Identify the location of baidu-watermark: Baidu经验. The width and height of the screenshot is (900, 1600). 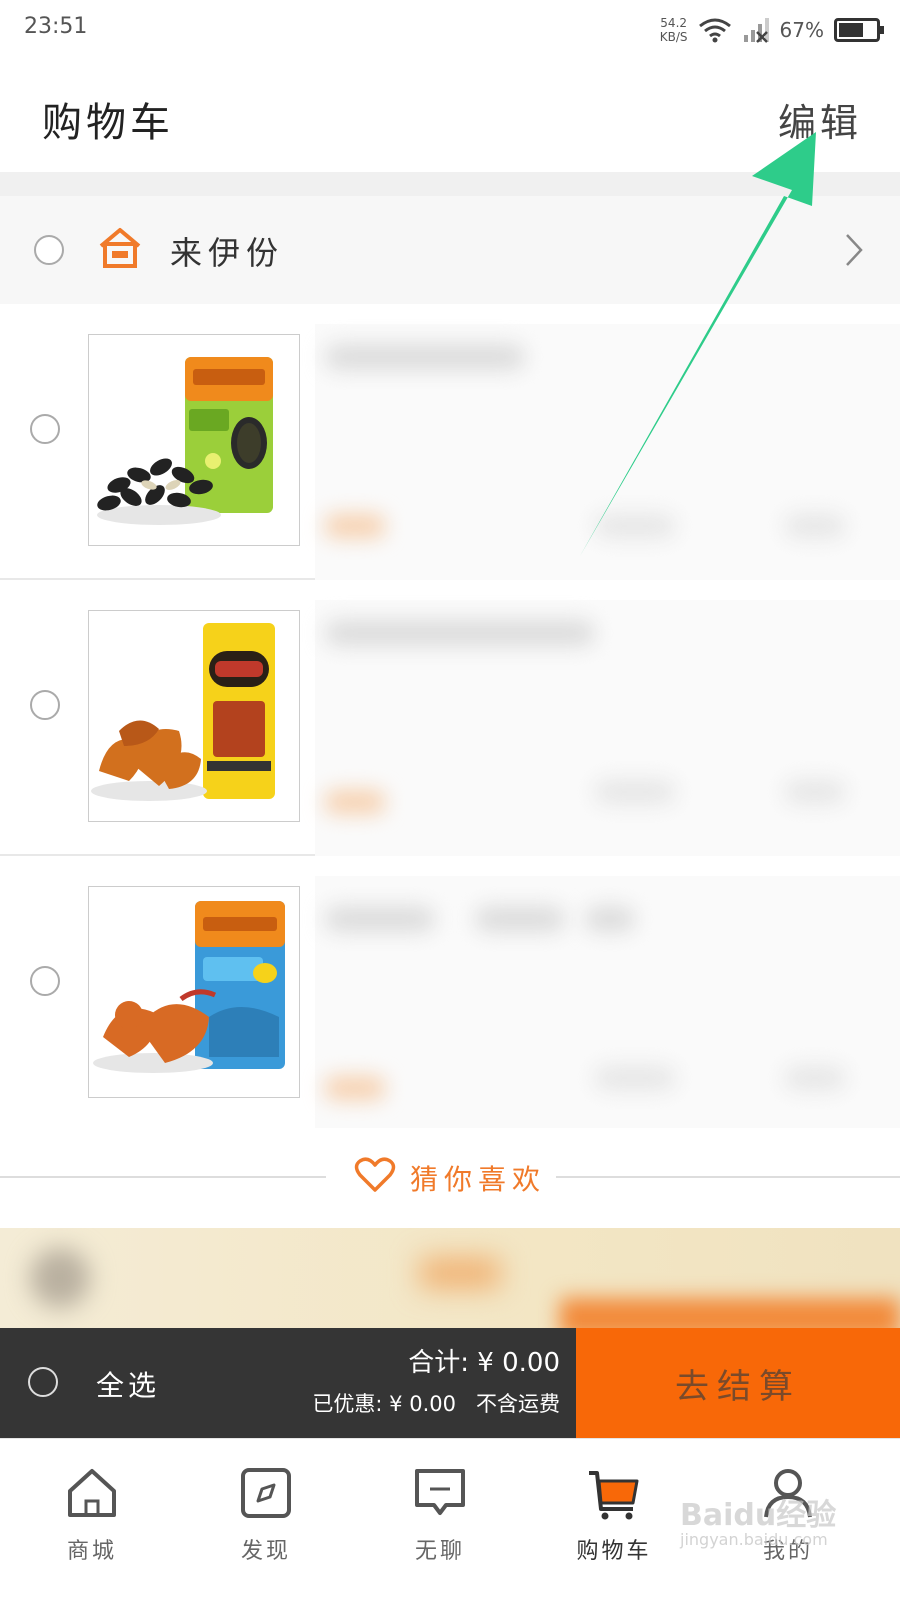
(758, 1515).